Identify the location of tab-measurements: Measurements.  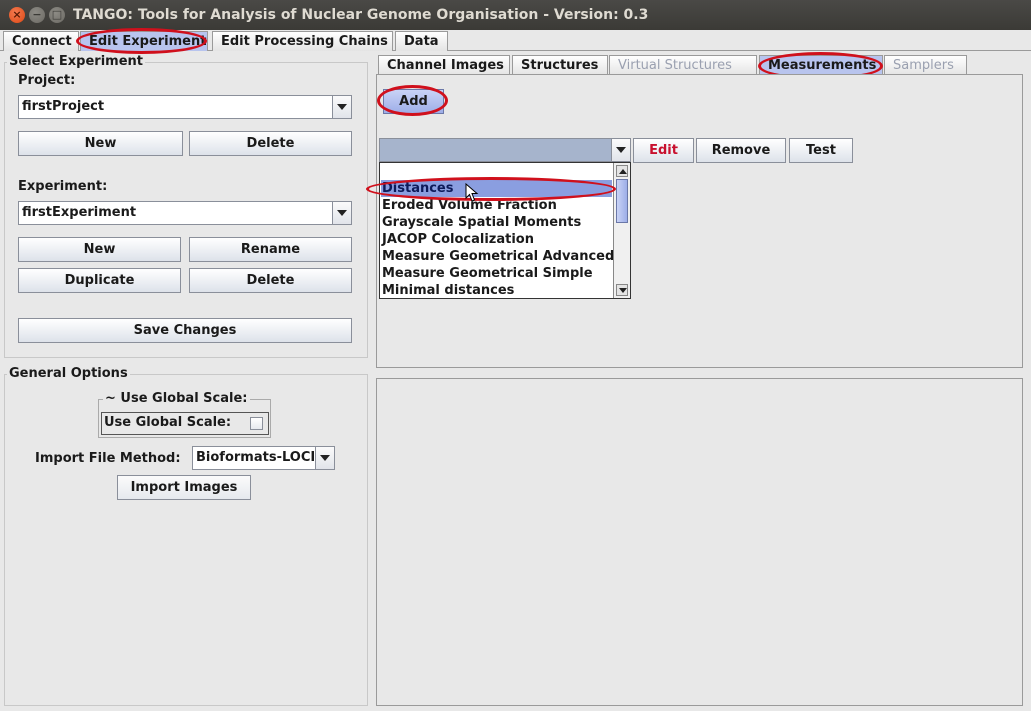
(821, 65).